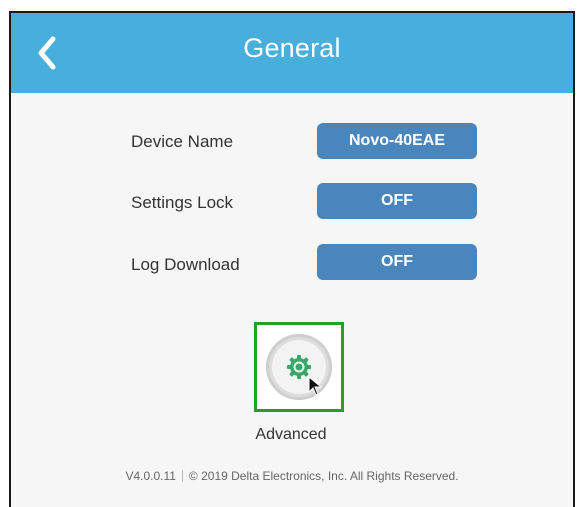 The width and height of the screenshot is (578, 507). What do you see at coordinates (291, 434) in the screenshot?
I see `advanced-label: Advanced` at bounding box center [291, 434].